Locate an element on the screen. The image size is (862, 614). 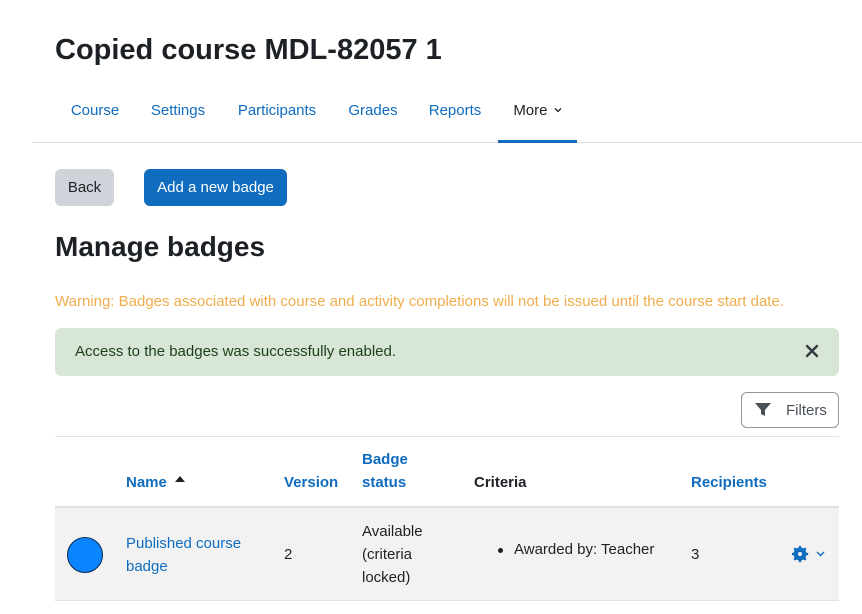
badge-name-line1: Published course is located at coordinates (184, 543).